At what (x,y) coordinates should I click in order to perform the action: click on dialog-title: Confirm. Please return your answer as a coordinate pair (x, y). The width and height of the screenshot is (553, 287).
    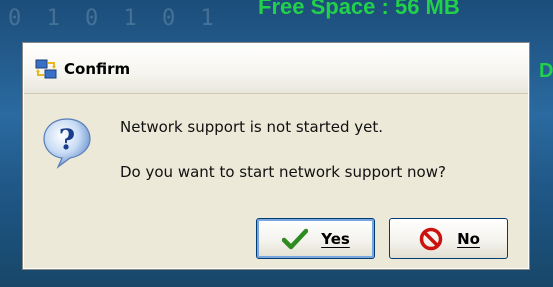
    Looking at the image, I should click on (97, 68).